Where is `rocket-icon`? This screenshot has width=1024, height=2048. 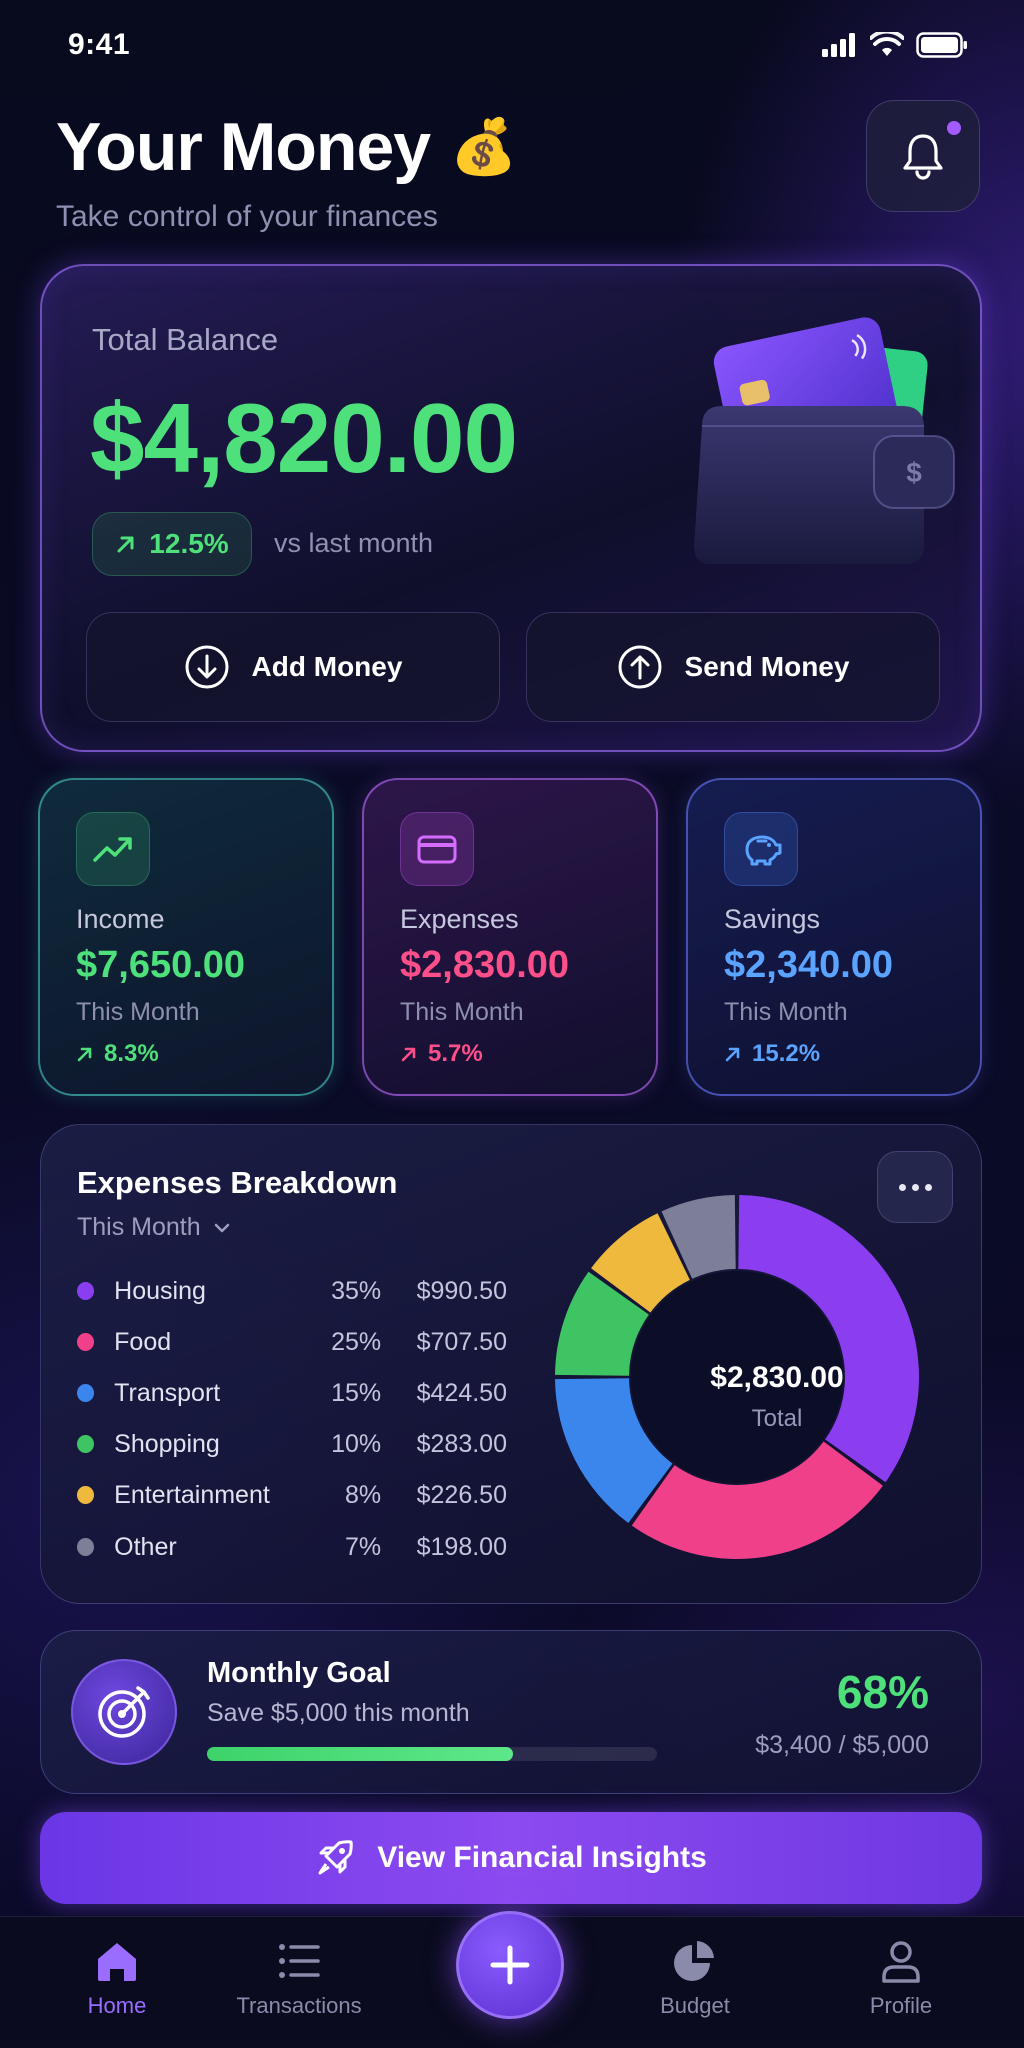
rocket-icon is located at coordinates (335, 1857).